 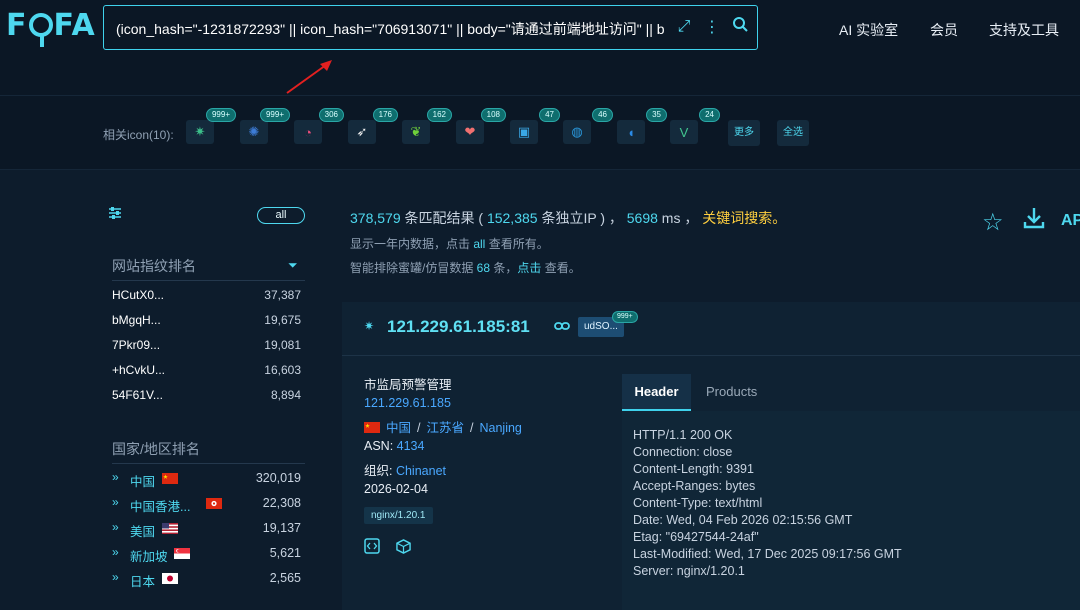 What do you see at coordinates (206, 395) in the screenshot?
I see `fingerprint-row: 54F61V... 8,894` at bounding box center [206, 395].